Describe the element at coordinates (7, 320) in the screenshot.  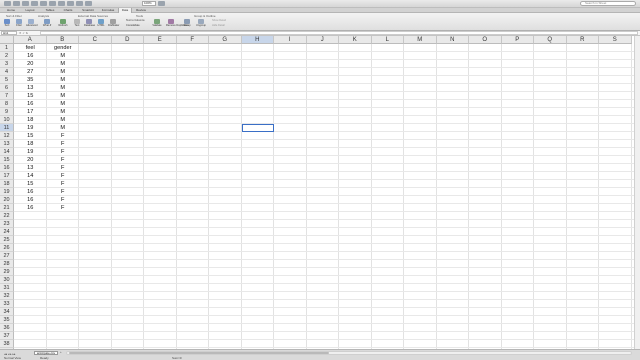
I see `row-header-35: 35` at that location.